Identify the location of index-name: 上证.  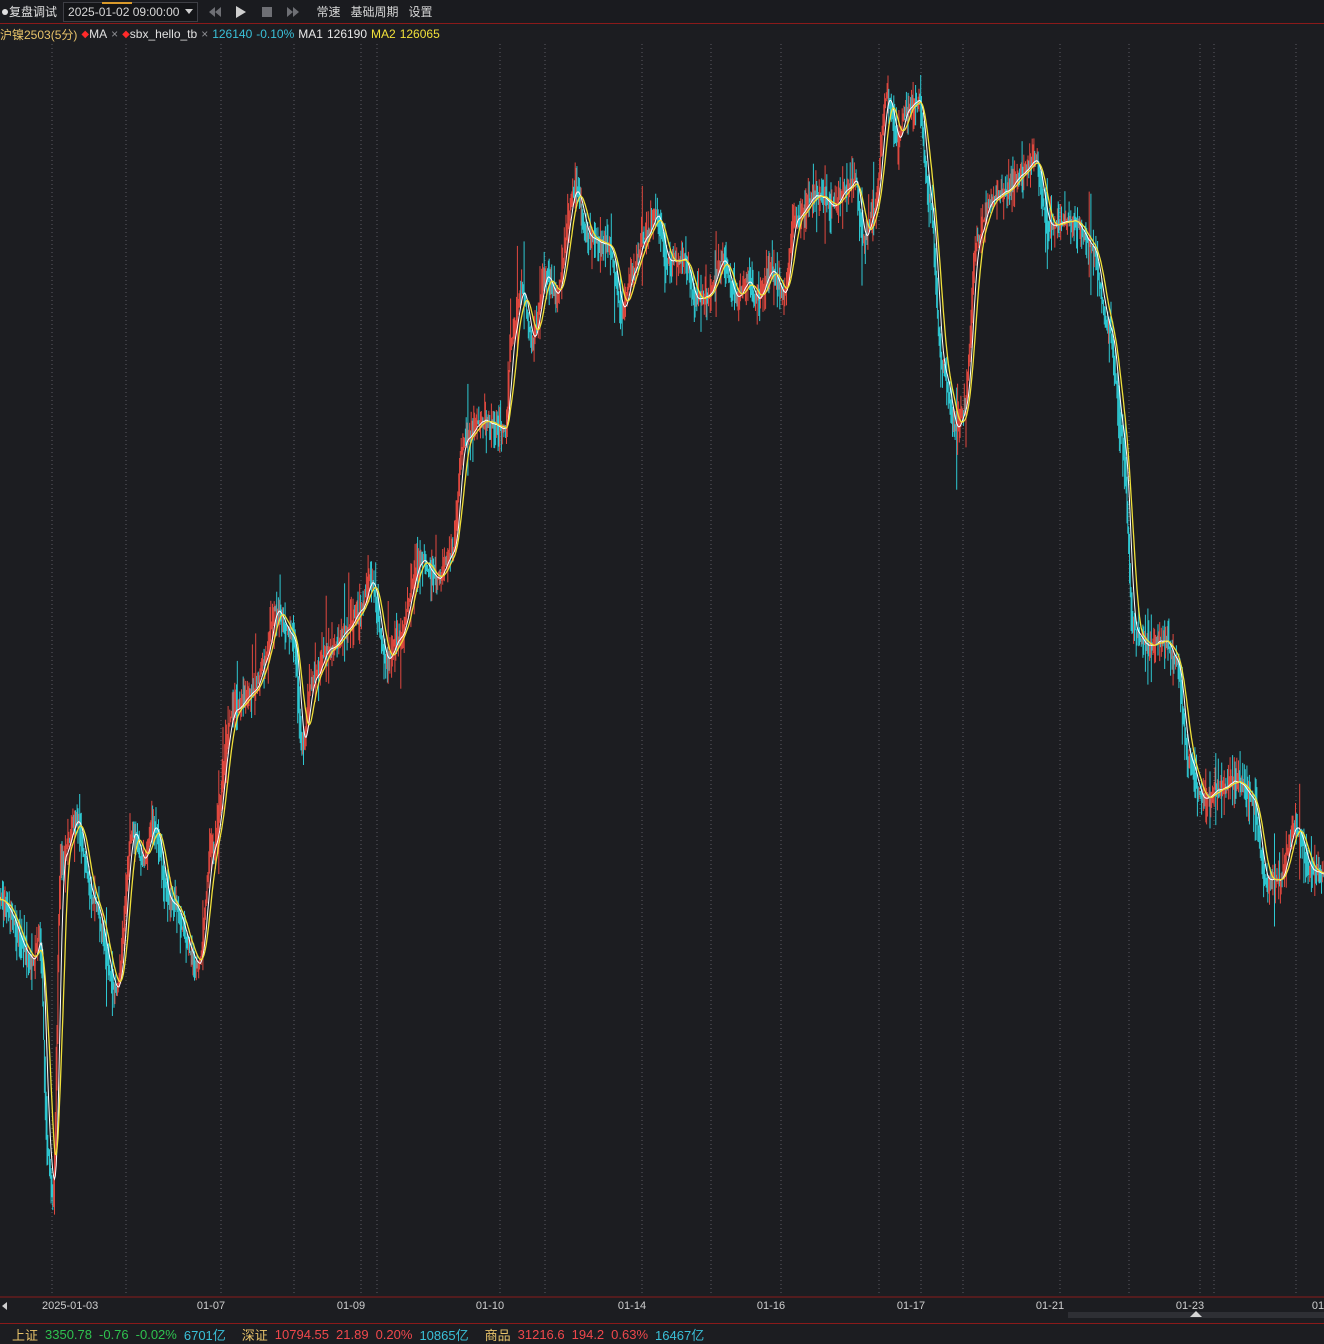
(25, 1335).